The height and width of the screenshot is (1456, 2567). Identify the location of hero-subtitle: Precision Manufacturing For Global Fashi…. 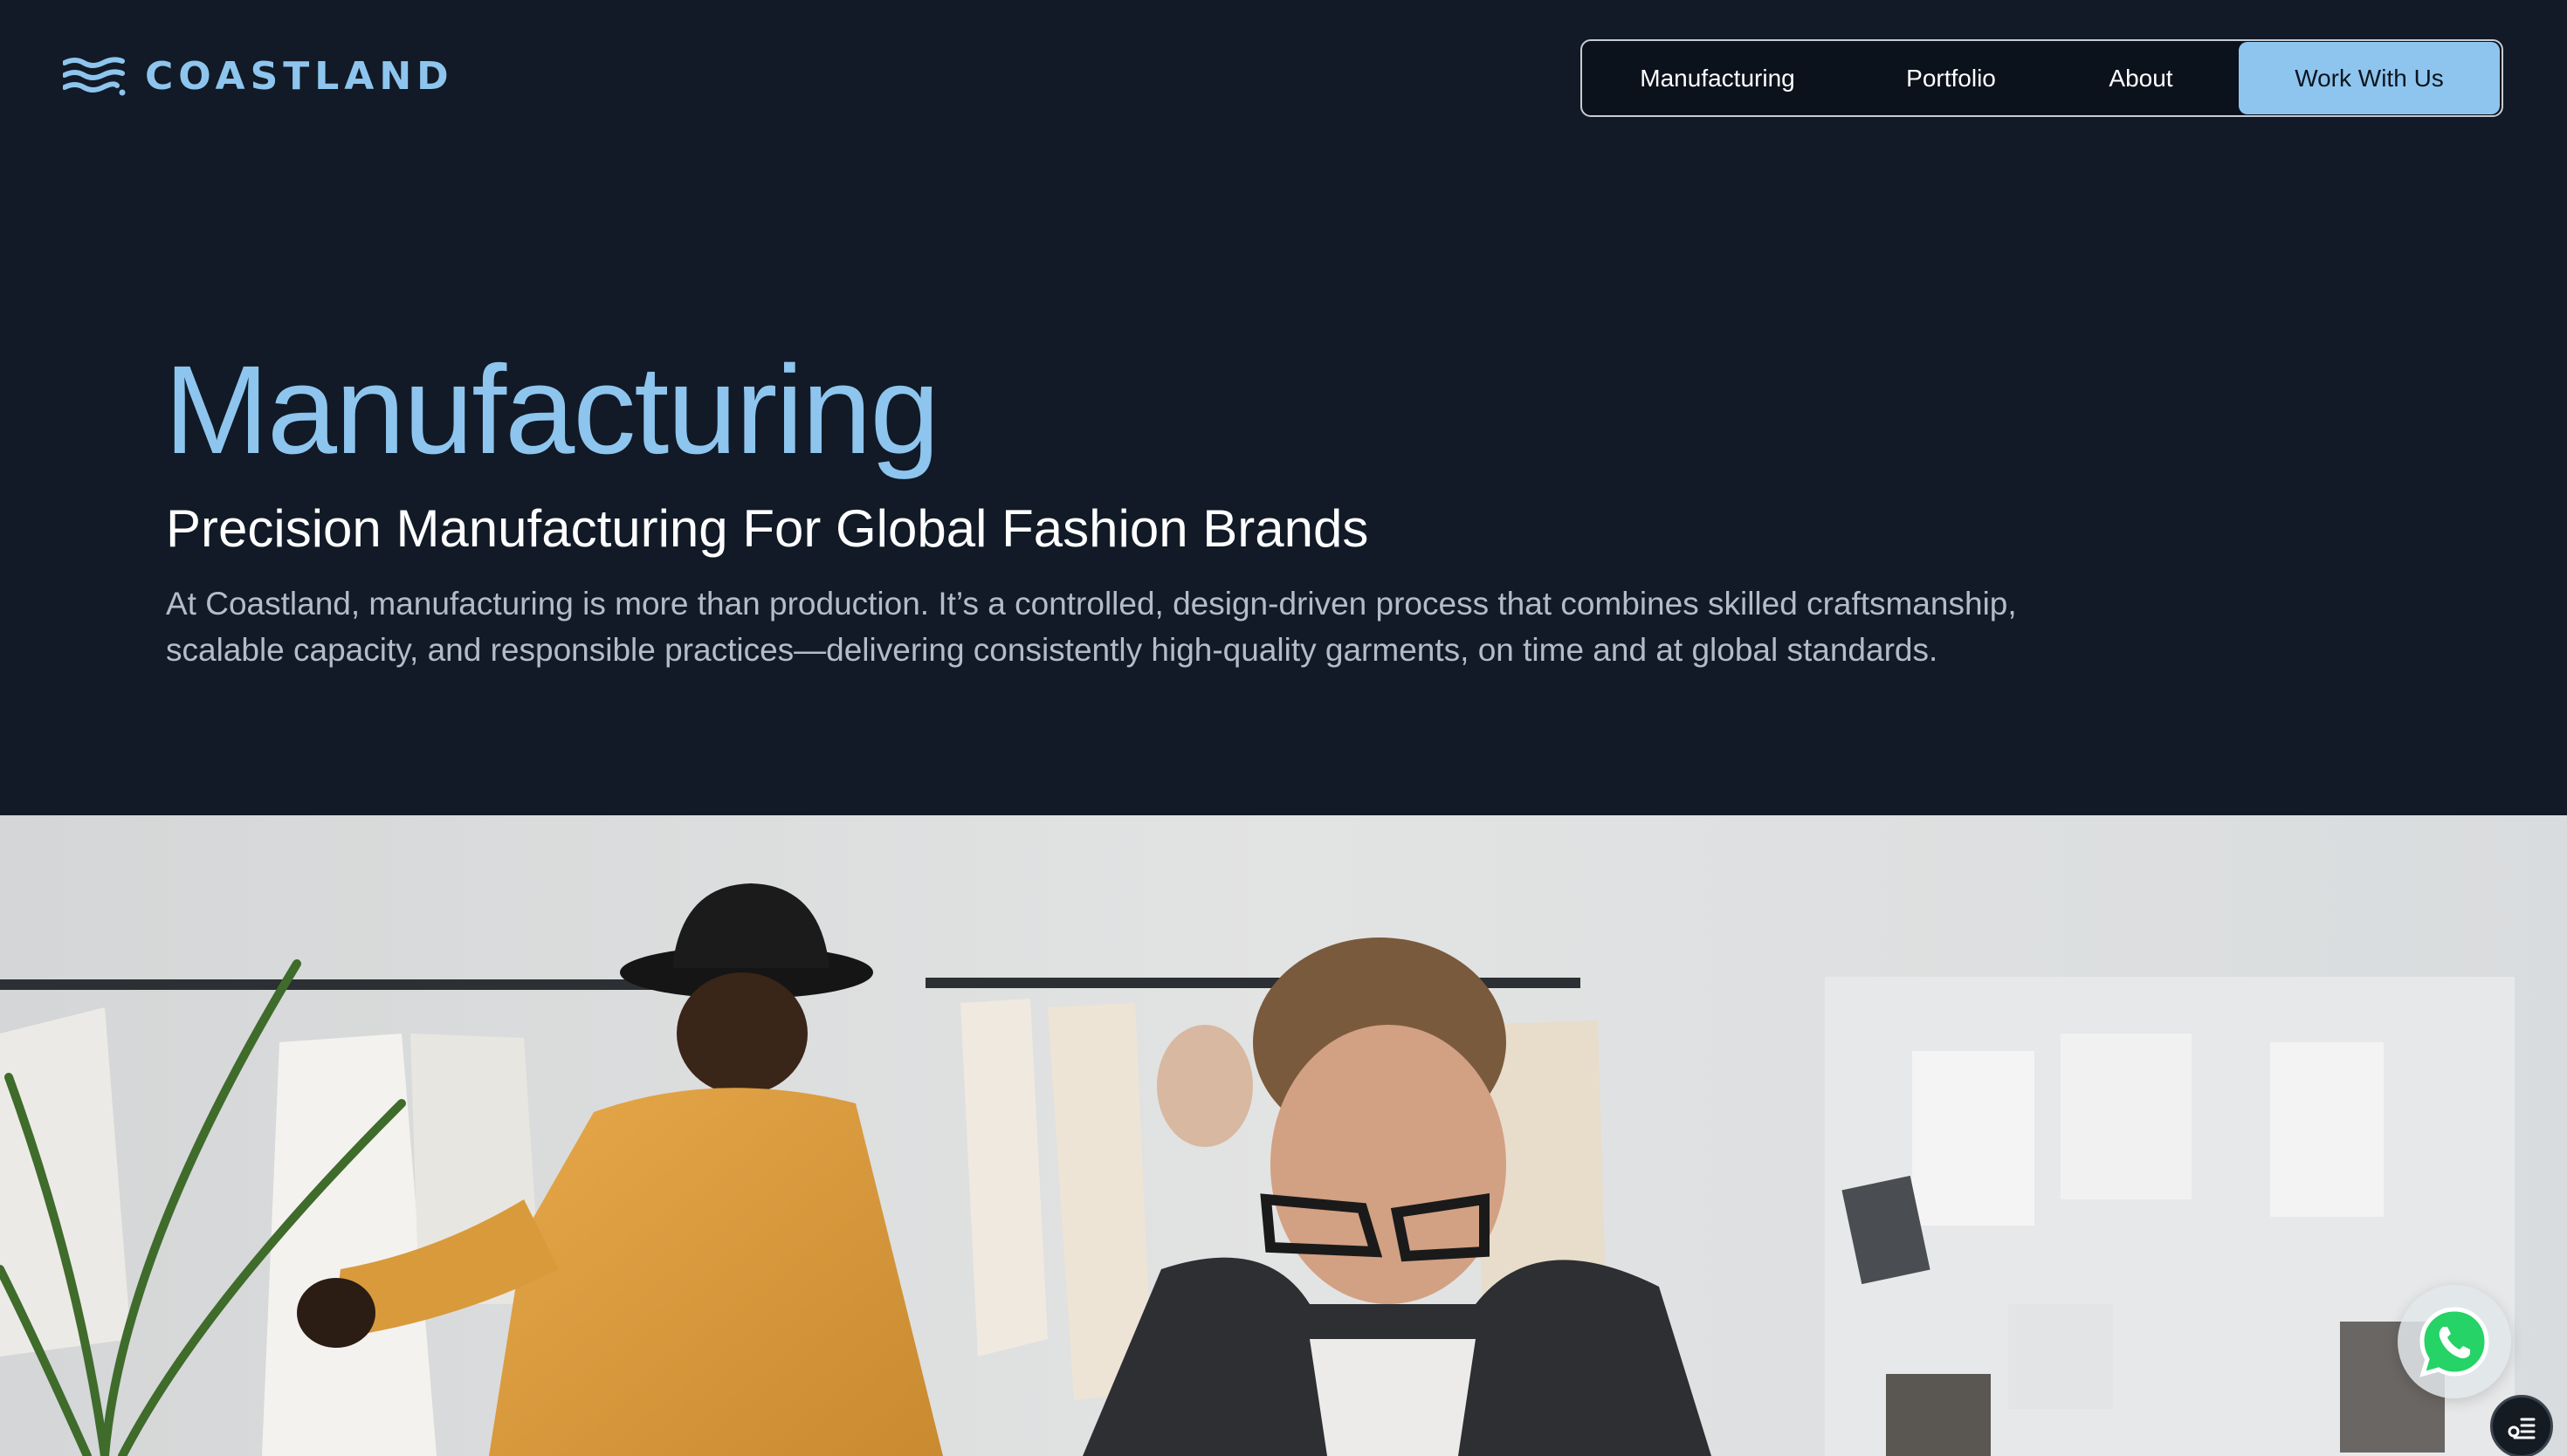
(767, 528).